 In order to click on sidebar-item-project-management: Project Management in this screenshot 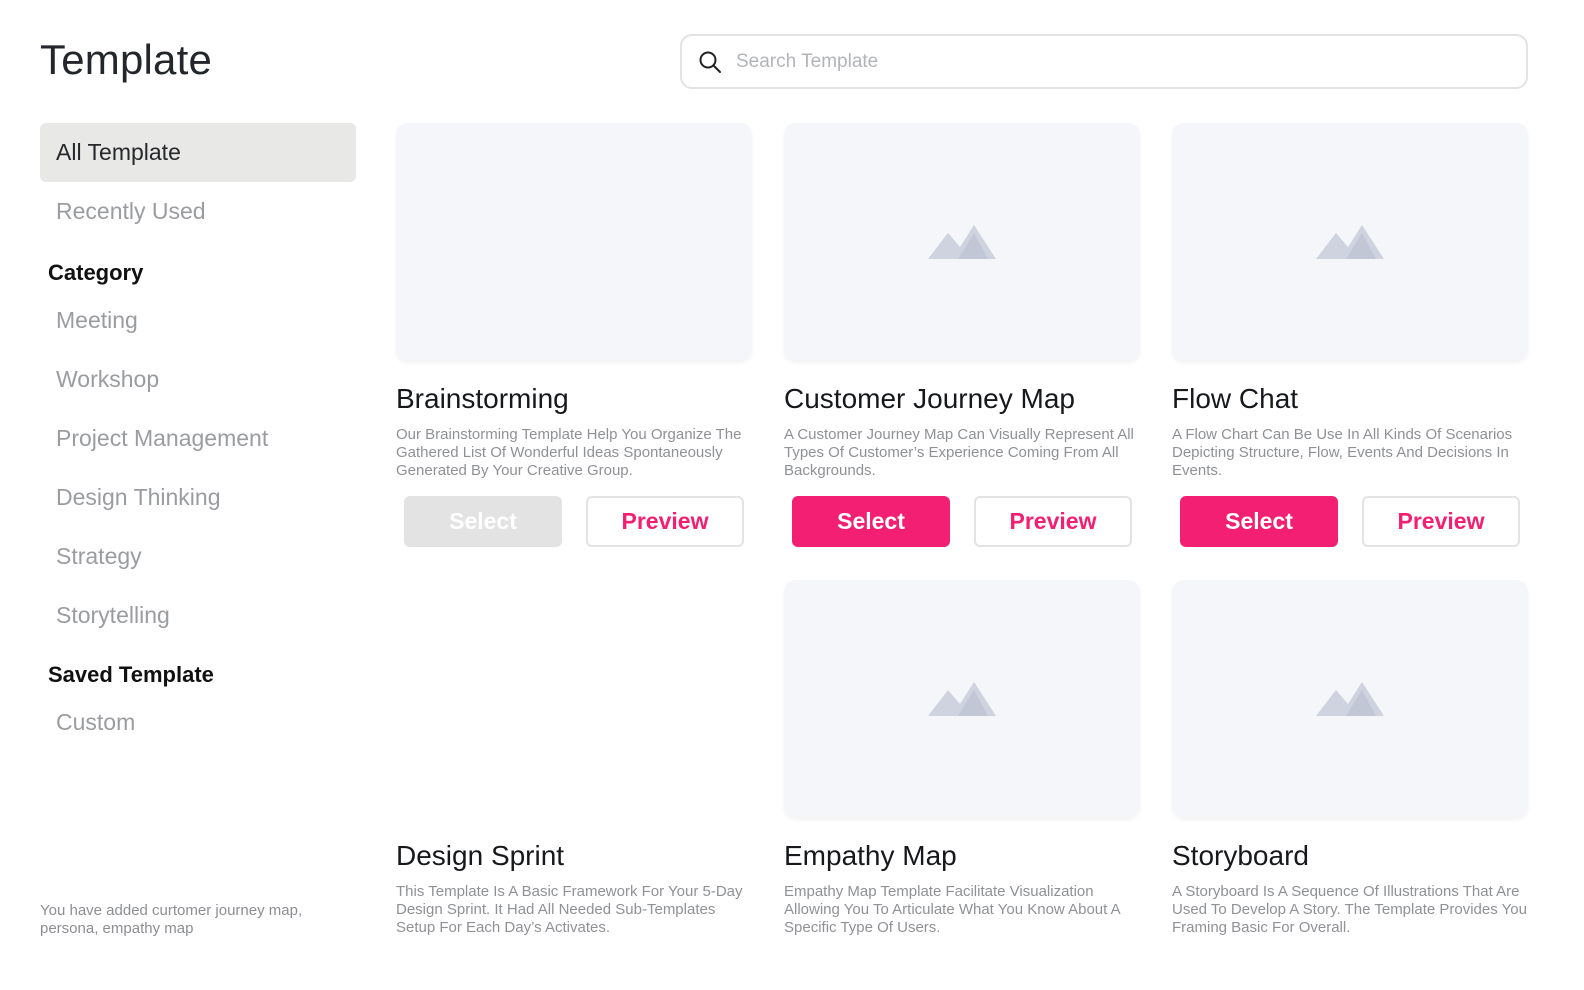, I will do `click(198, 438)`.